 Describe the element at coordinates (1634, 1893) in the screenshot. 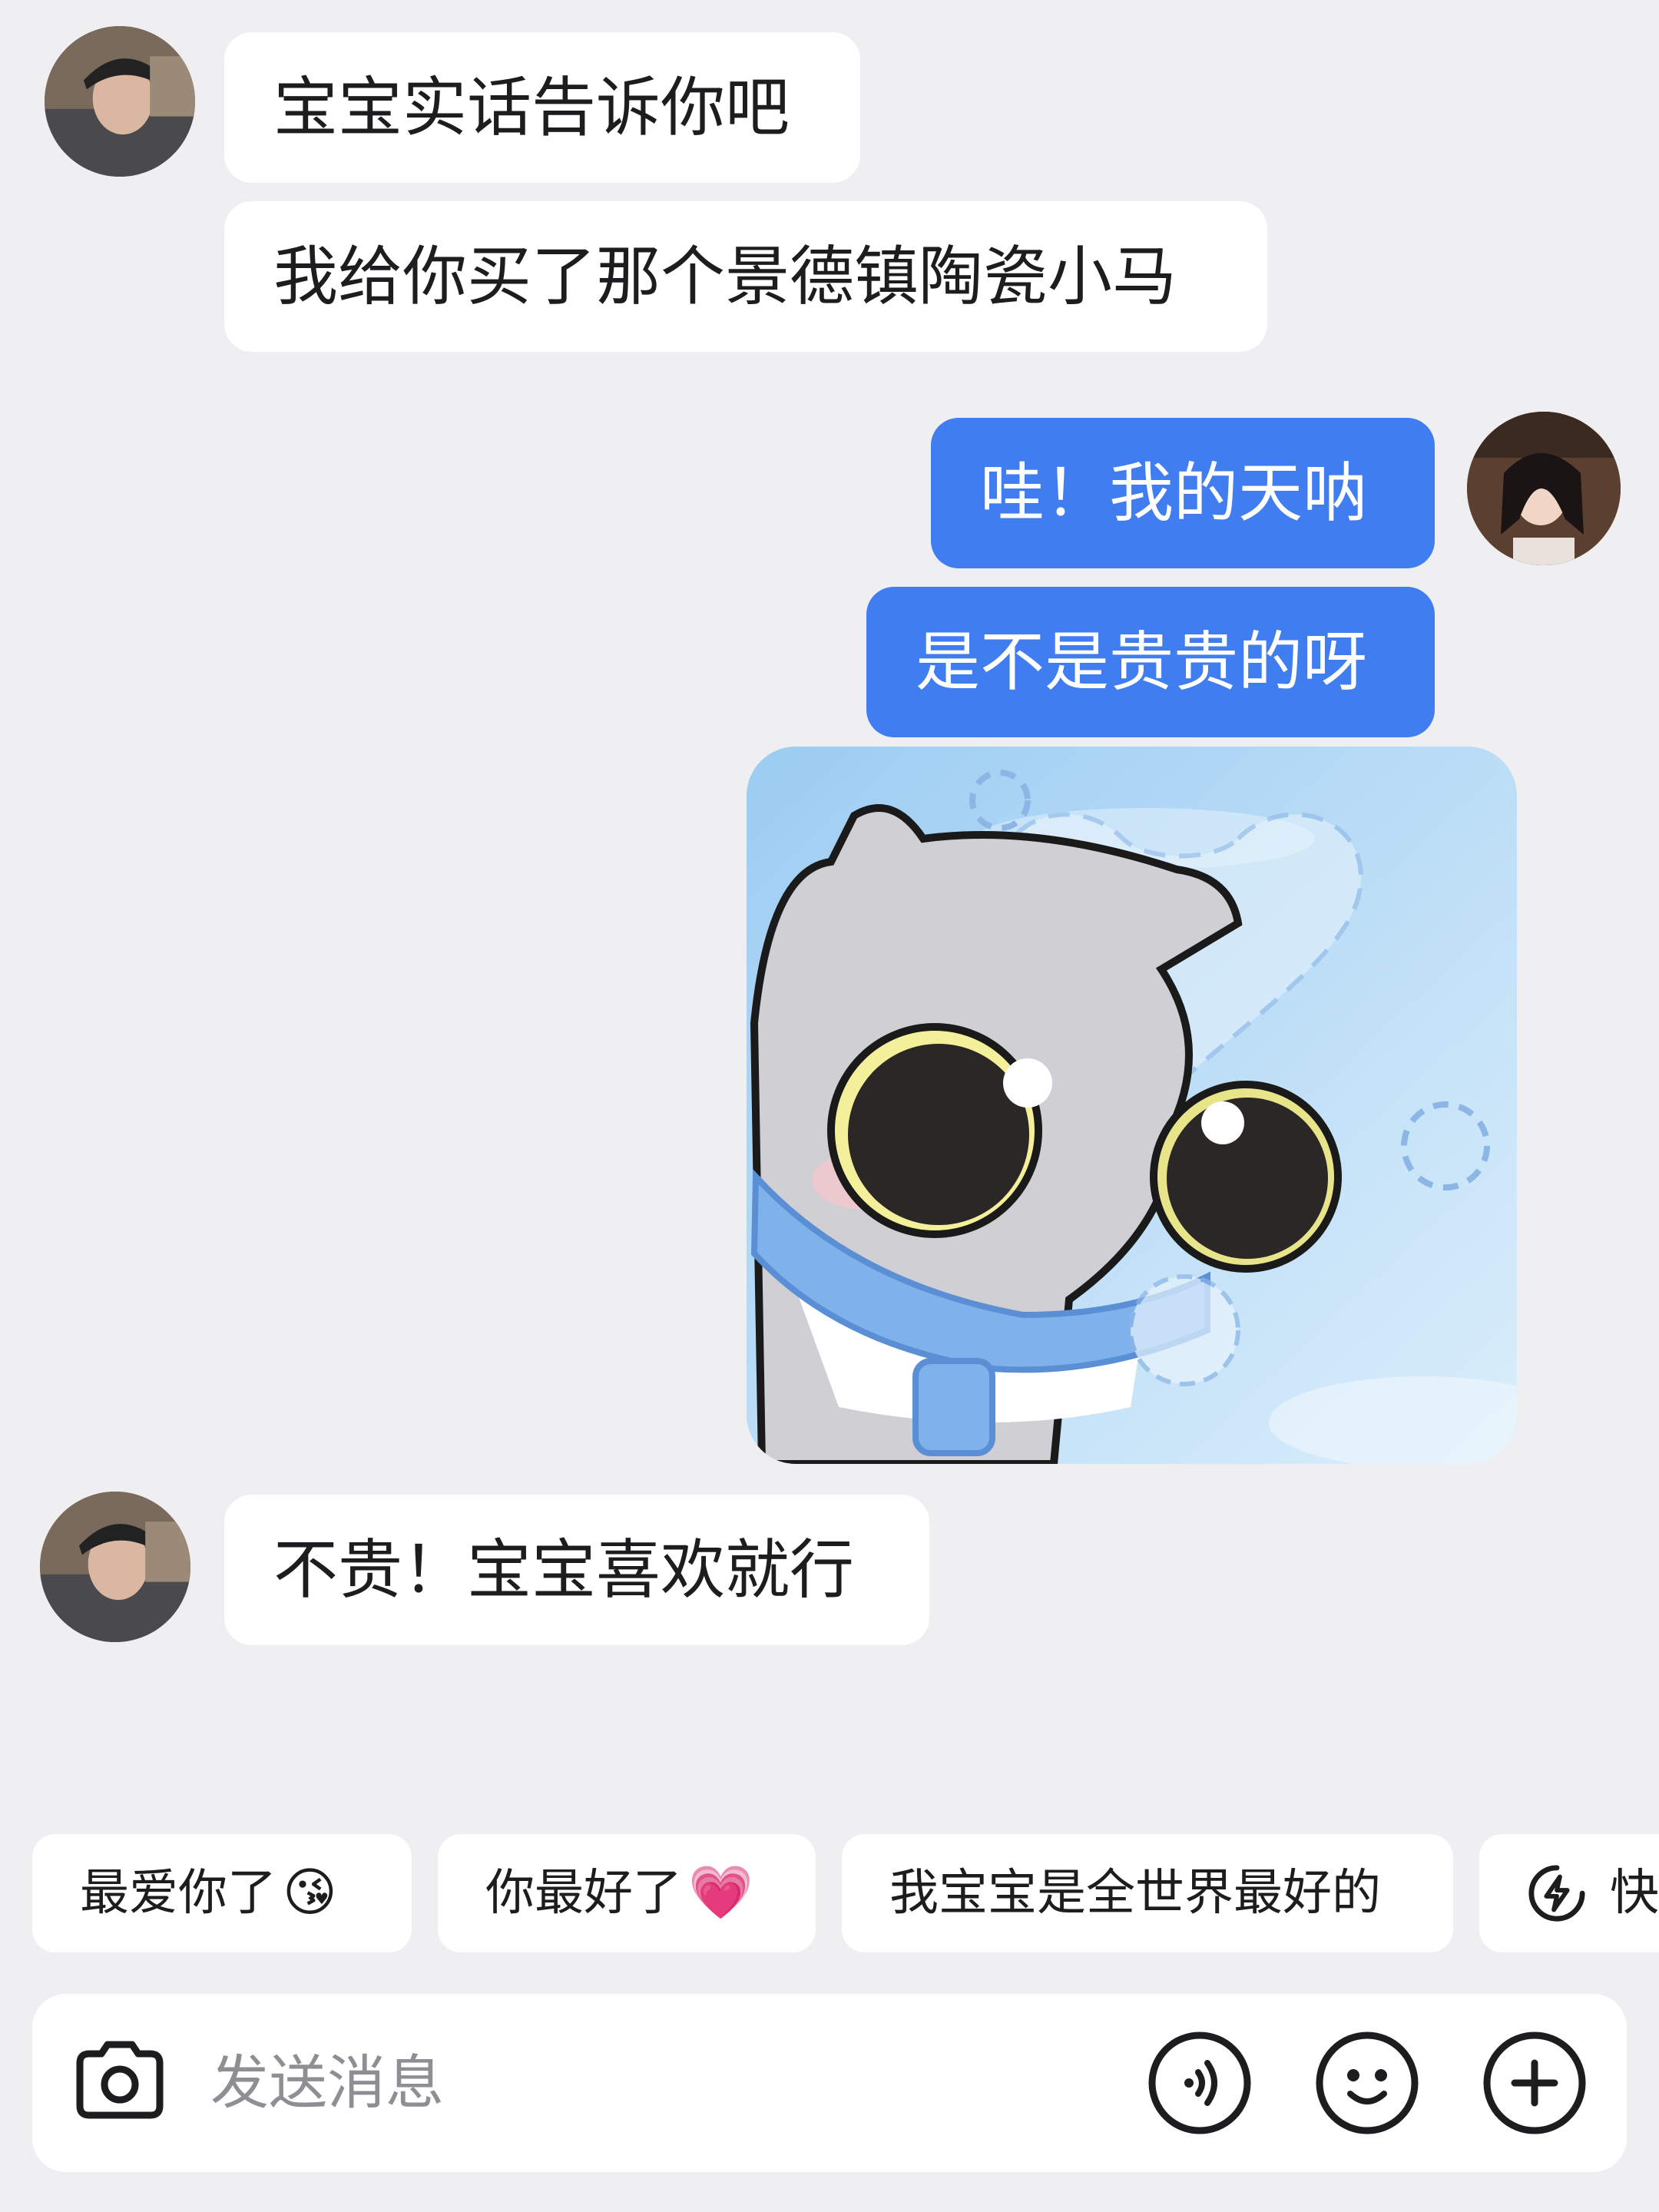

I see `quick-reply-label: 快` at that location.